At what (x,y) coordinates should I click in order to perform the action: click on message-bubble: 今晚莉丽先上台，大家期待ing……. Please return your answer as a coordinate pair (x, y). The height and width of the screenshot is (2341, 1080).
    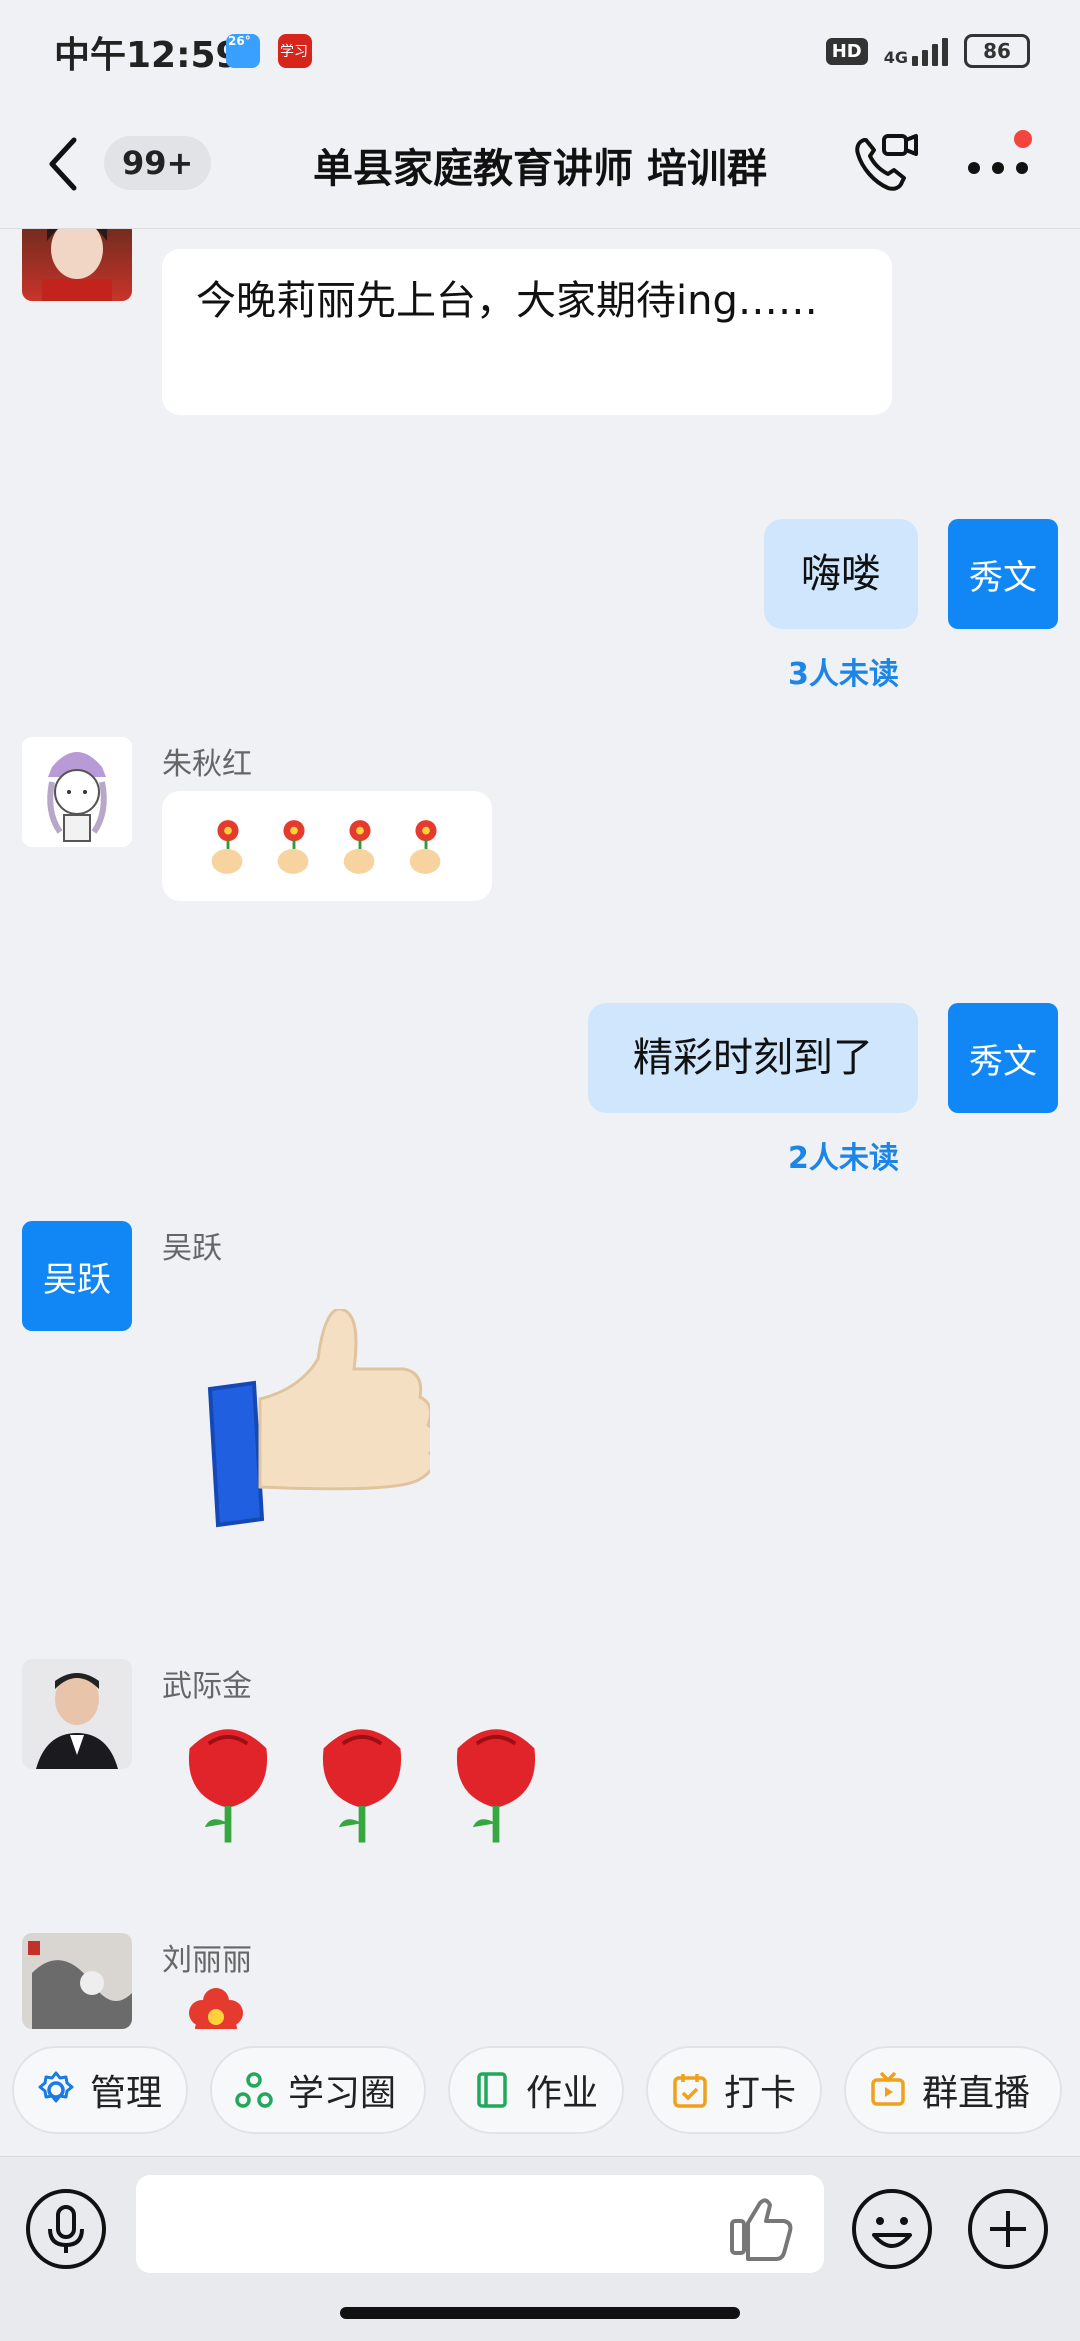
    Looking at the image, I should click on (527, 332).